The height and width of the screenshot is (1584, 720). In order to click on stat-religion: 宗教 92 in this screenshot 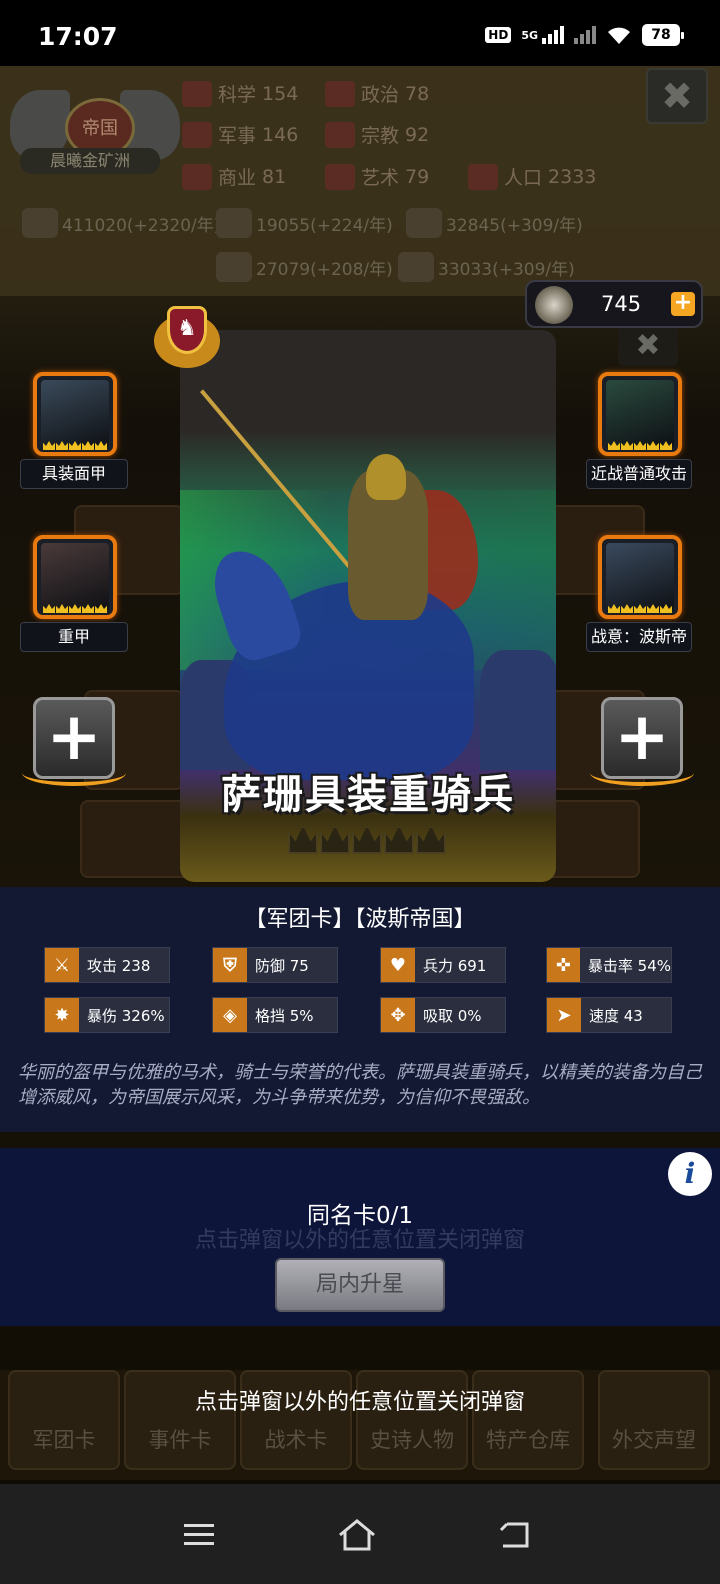, I will do `click(377, 134)`.